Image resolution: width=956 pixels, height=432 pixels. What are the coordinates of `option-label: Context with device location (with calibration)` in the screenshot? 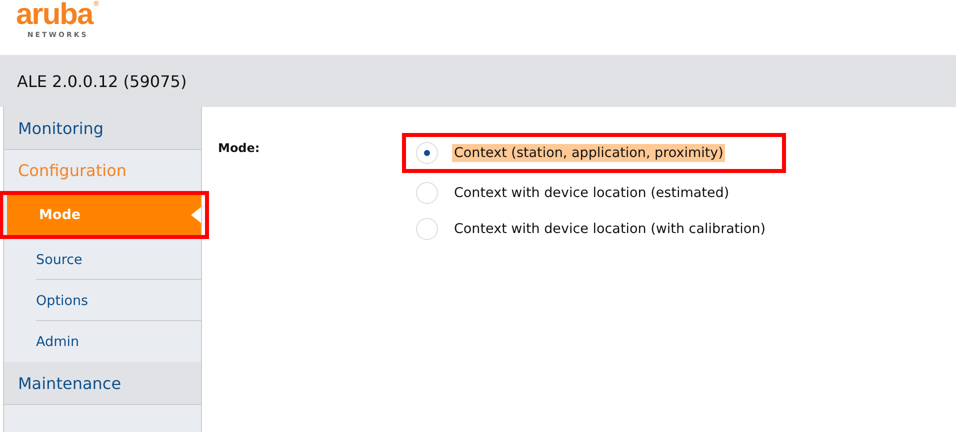 It's located at (610, 229).